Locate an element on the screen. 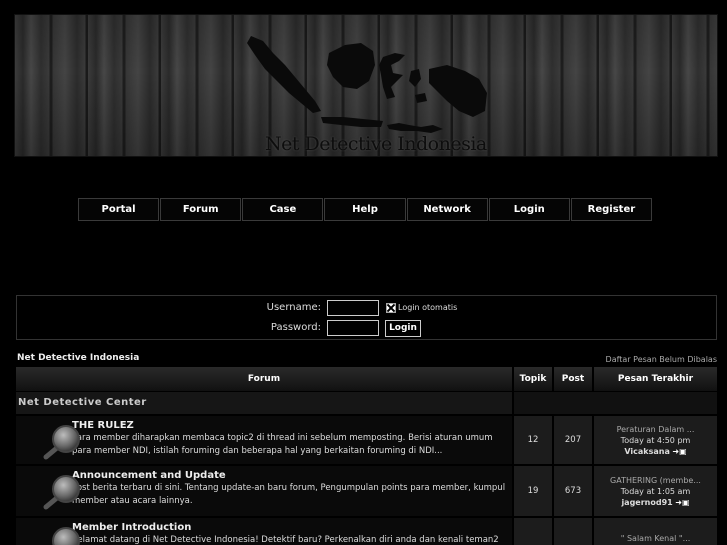  login-form: Username: Login otomatis Password: Login is located at coordinates (366, 317).